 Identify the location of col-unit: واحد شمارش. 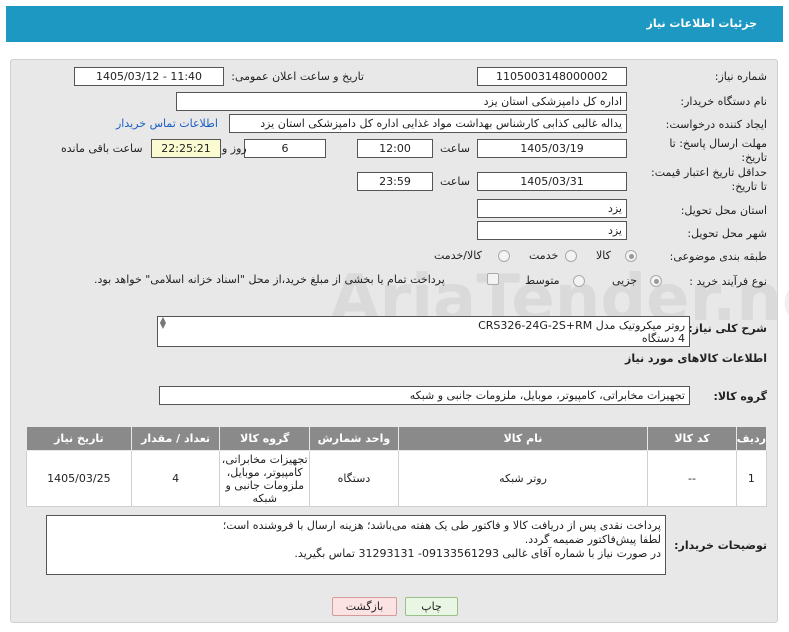
(354, 438).